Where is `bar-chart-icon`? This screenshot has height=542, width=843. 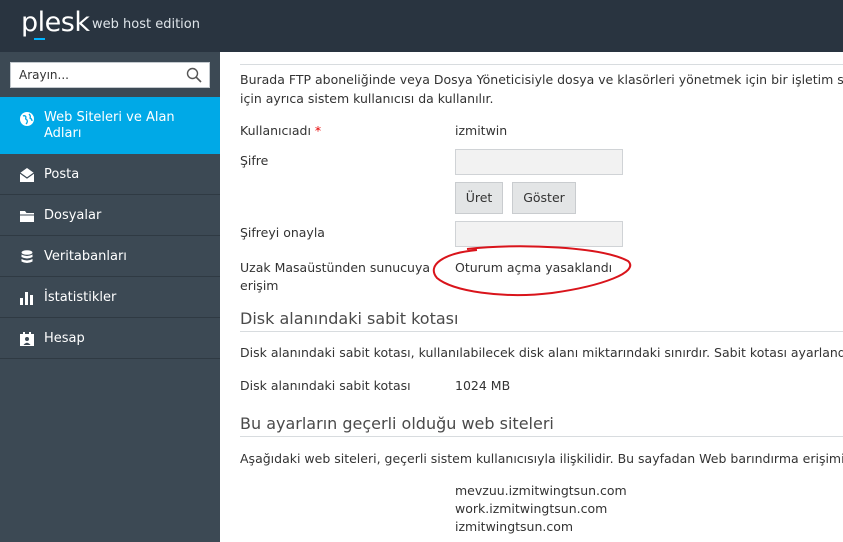
bar-chart-icon is located at coordinates (26, 298).